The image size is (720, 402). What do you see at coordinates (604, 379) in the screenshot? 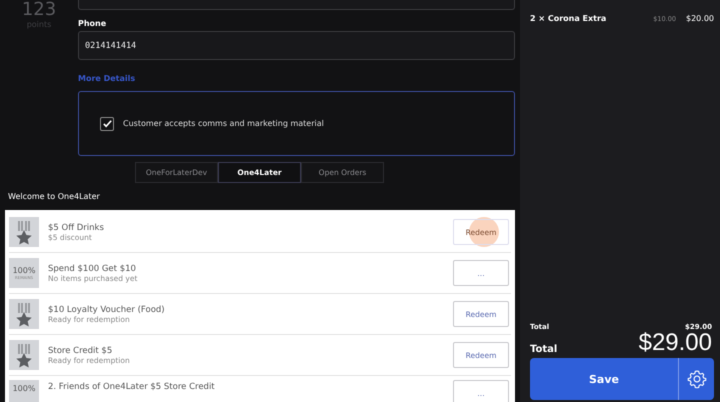
I see `save-button: Save` at bounding box center [604, 379].